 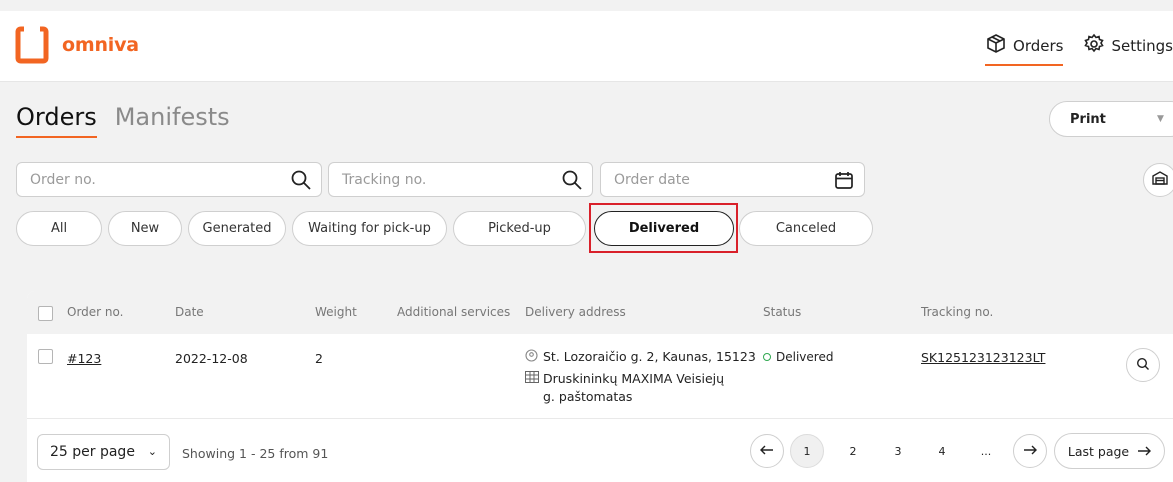 What do you see at coordinates (806, 228) in the screenshot?
I see `filter-canceled: Canceled` at bounding box center [806, 228].